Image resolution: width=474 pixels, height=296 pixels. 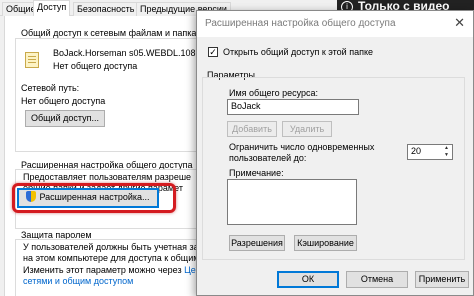 I want to click on apply-button: Применить, so click(x=442, y=279).